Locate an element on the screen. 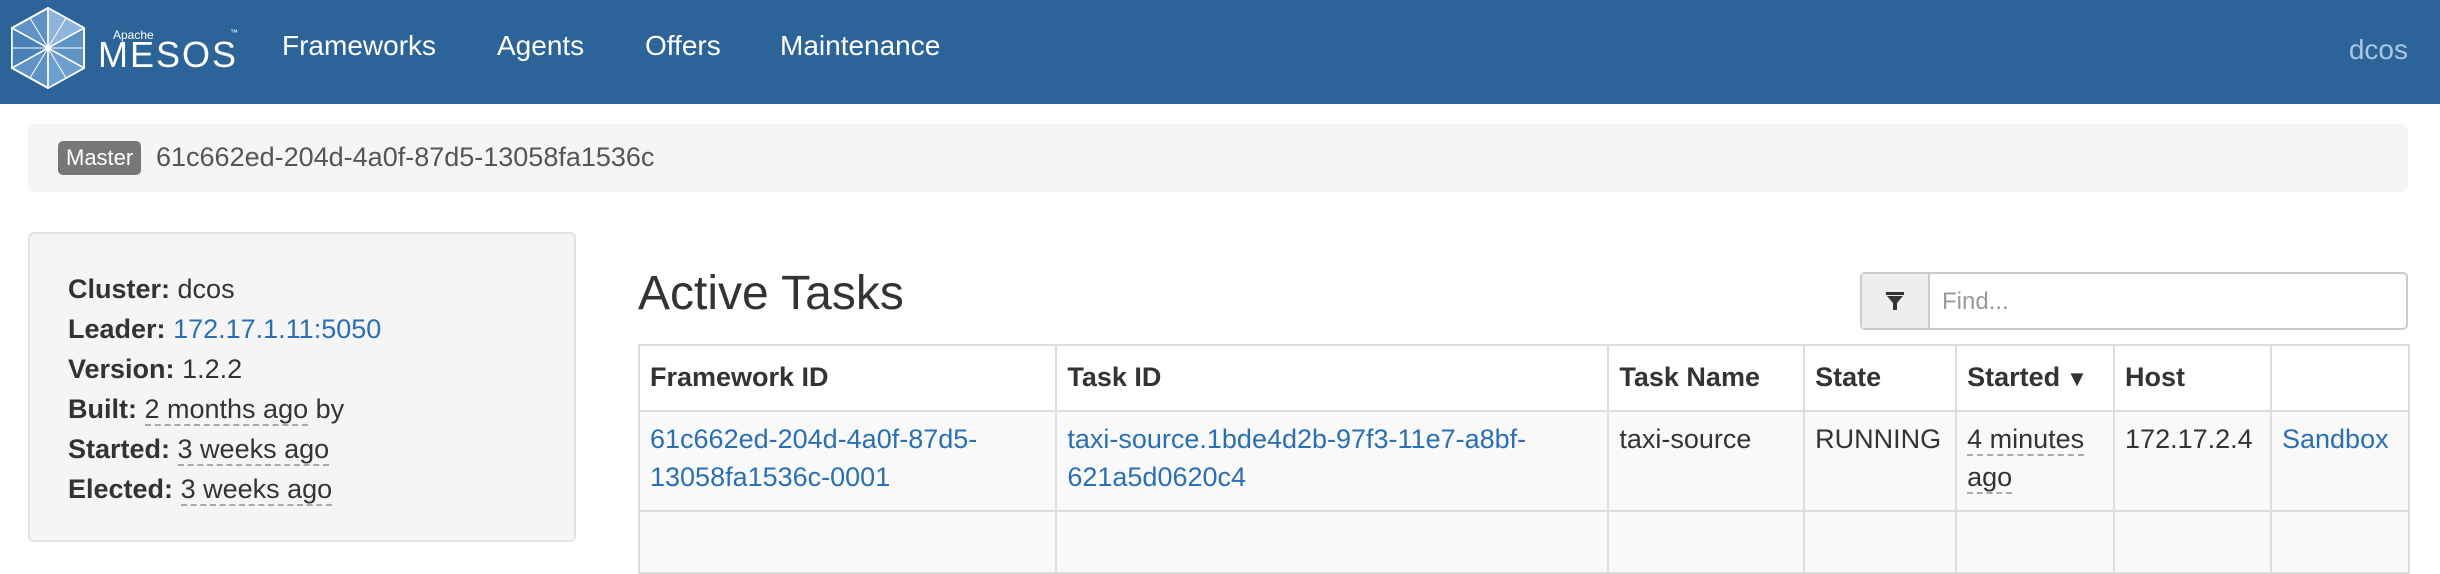  started-value: 3 weeks ago is located at coordinates (253, 450).